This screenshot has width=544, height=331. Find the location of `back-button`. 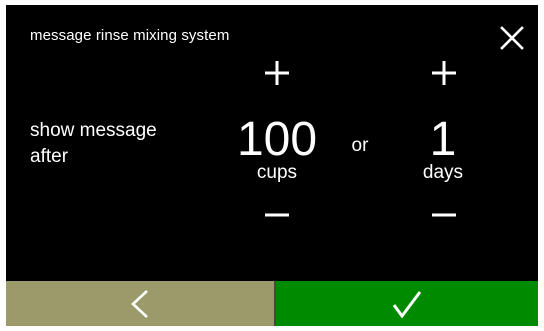

back-button is located at coordinates (141, 303).